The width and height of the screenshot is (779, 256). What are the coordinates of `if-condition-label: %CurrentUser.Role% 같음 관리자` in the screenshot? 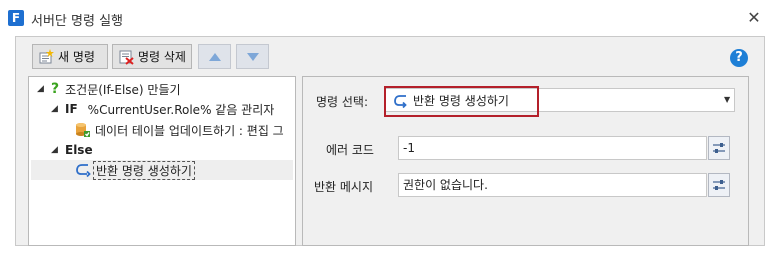 It's located at (181, 109).